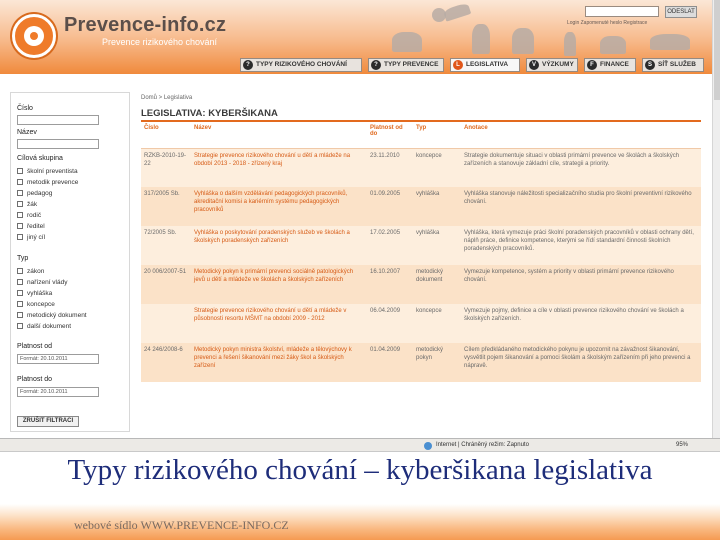  What do you see at coordinates (32, 204) in the screenshot?
I see `checkbox-label: žák` at bounding box center [32, 204].